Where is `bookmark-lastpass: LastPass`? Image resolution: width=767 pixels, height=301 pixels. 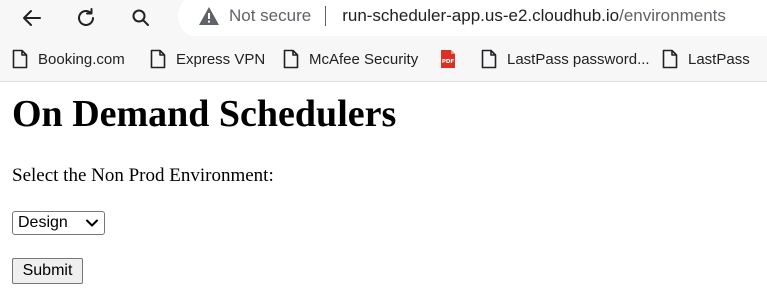 bookmark-lastpass: LastPass is located at coordinates (706, 59).